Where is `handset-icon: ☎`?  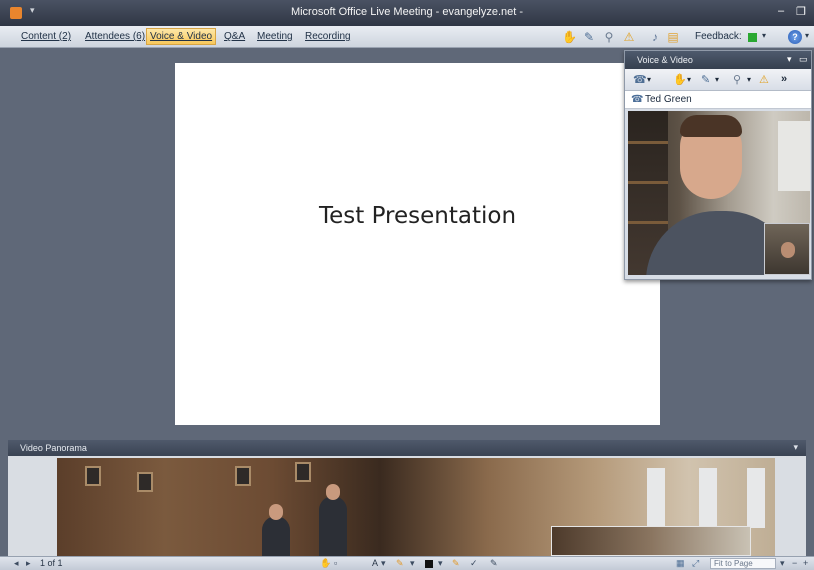
handset-icon: ☎ is located at coordinates (637, 99).